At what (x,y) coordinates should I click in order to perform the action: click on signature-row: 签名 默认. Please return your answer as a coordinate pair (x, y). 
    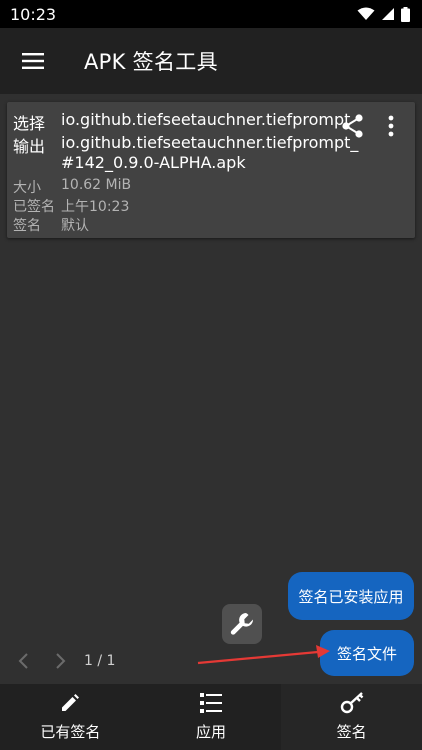
    Looking at the image, I should click on (51, 225).